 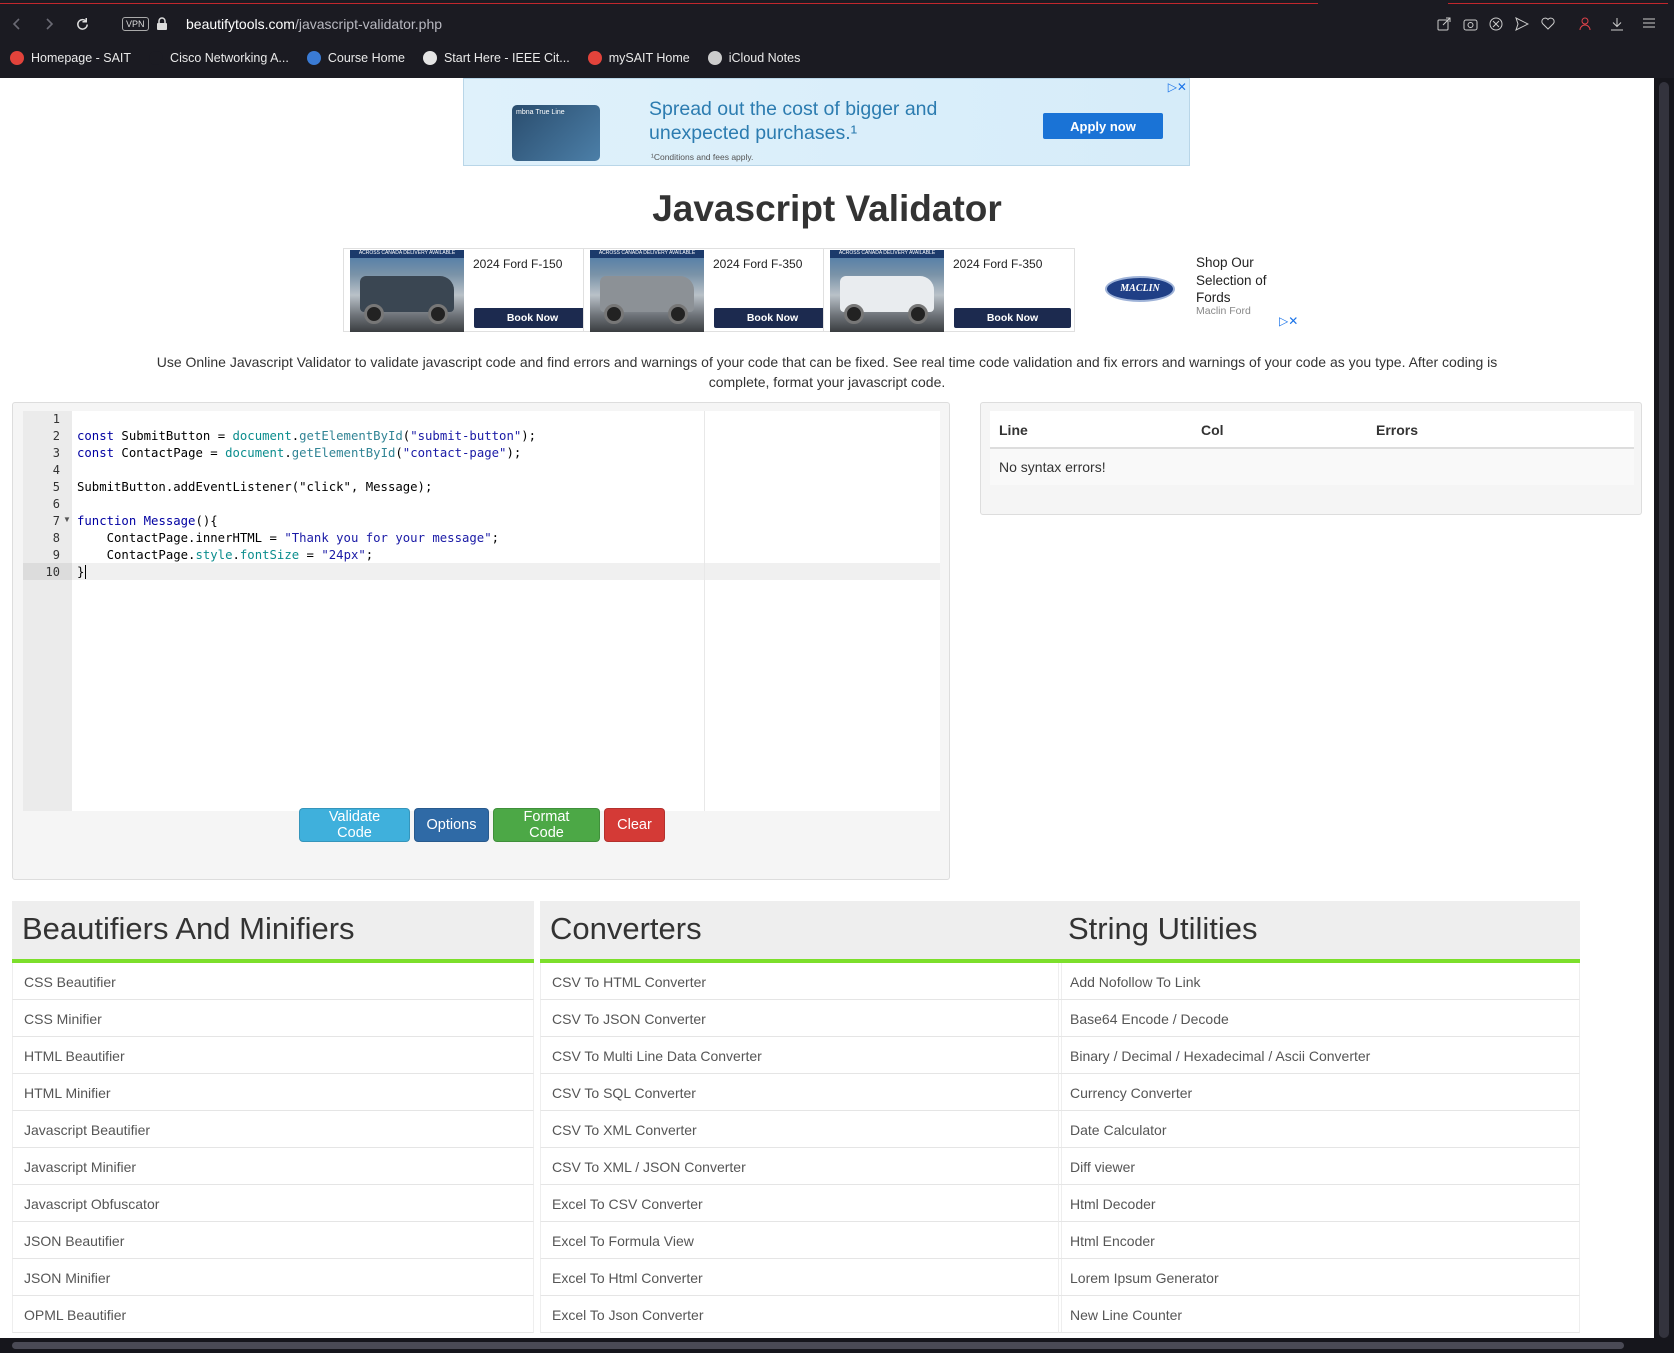 I want to click on category-link: HTML Minifier, so click(x=273, y=1092).